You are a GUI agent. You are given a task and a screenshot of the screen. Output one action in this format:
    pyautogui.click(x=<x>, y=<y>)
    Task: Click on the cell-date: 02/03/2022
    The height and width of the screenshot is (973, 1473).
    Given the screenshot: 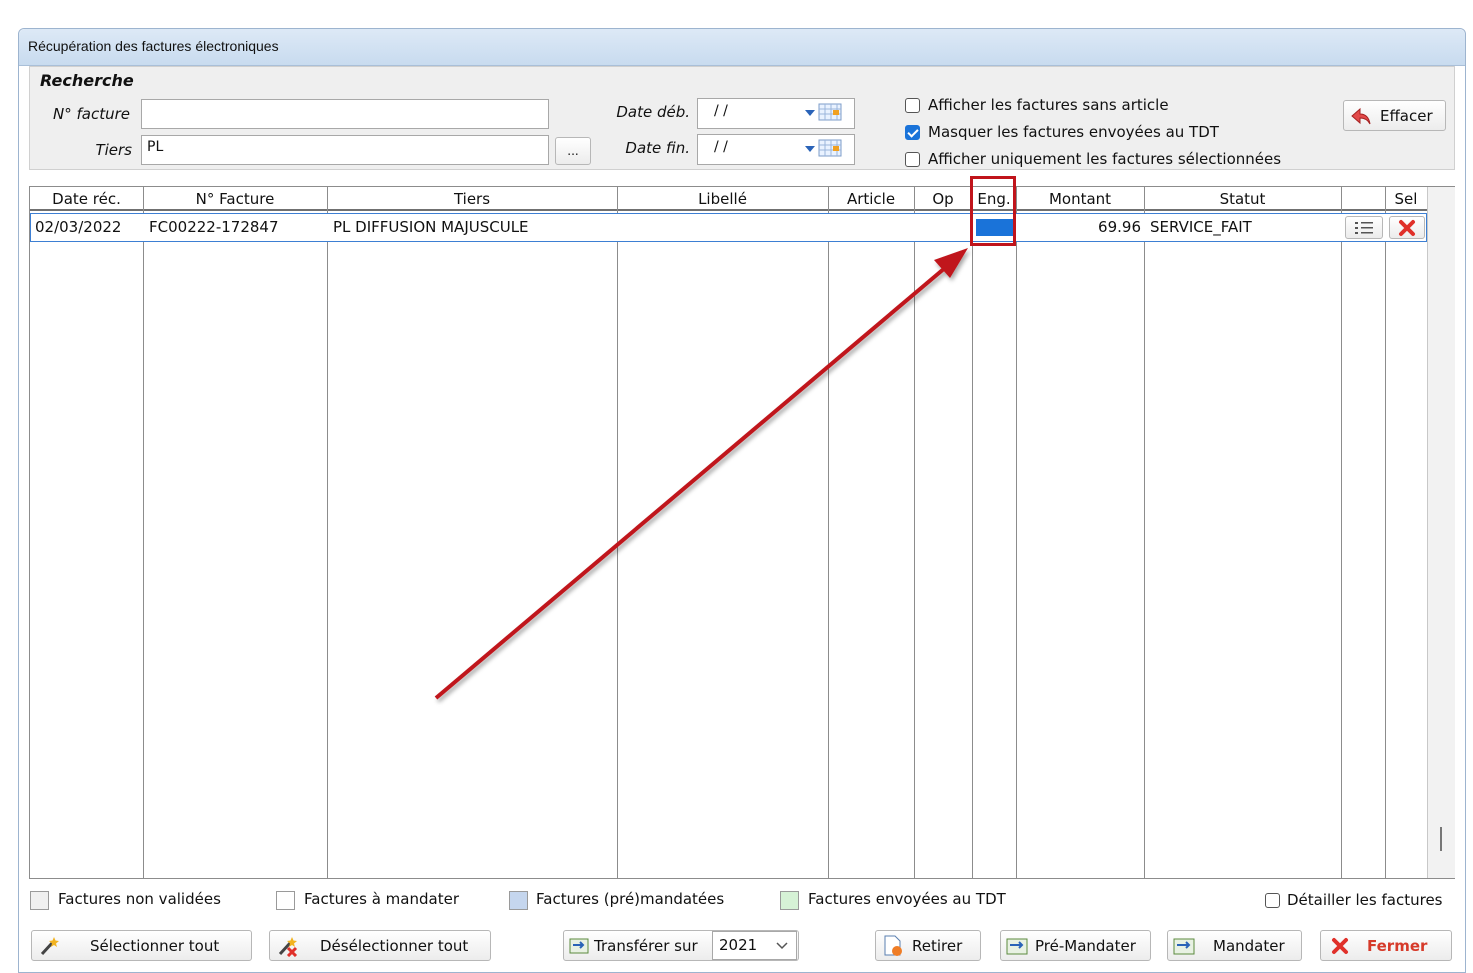 What is the action you would take?
    pyautogui.click(x=78, y=227)
    